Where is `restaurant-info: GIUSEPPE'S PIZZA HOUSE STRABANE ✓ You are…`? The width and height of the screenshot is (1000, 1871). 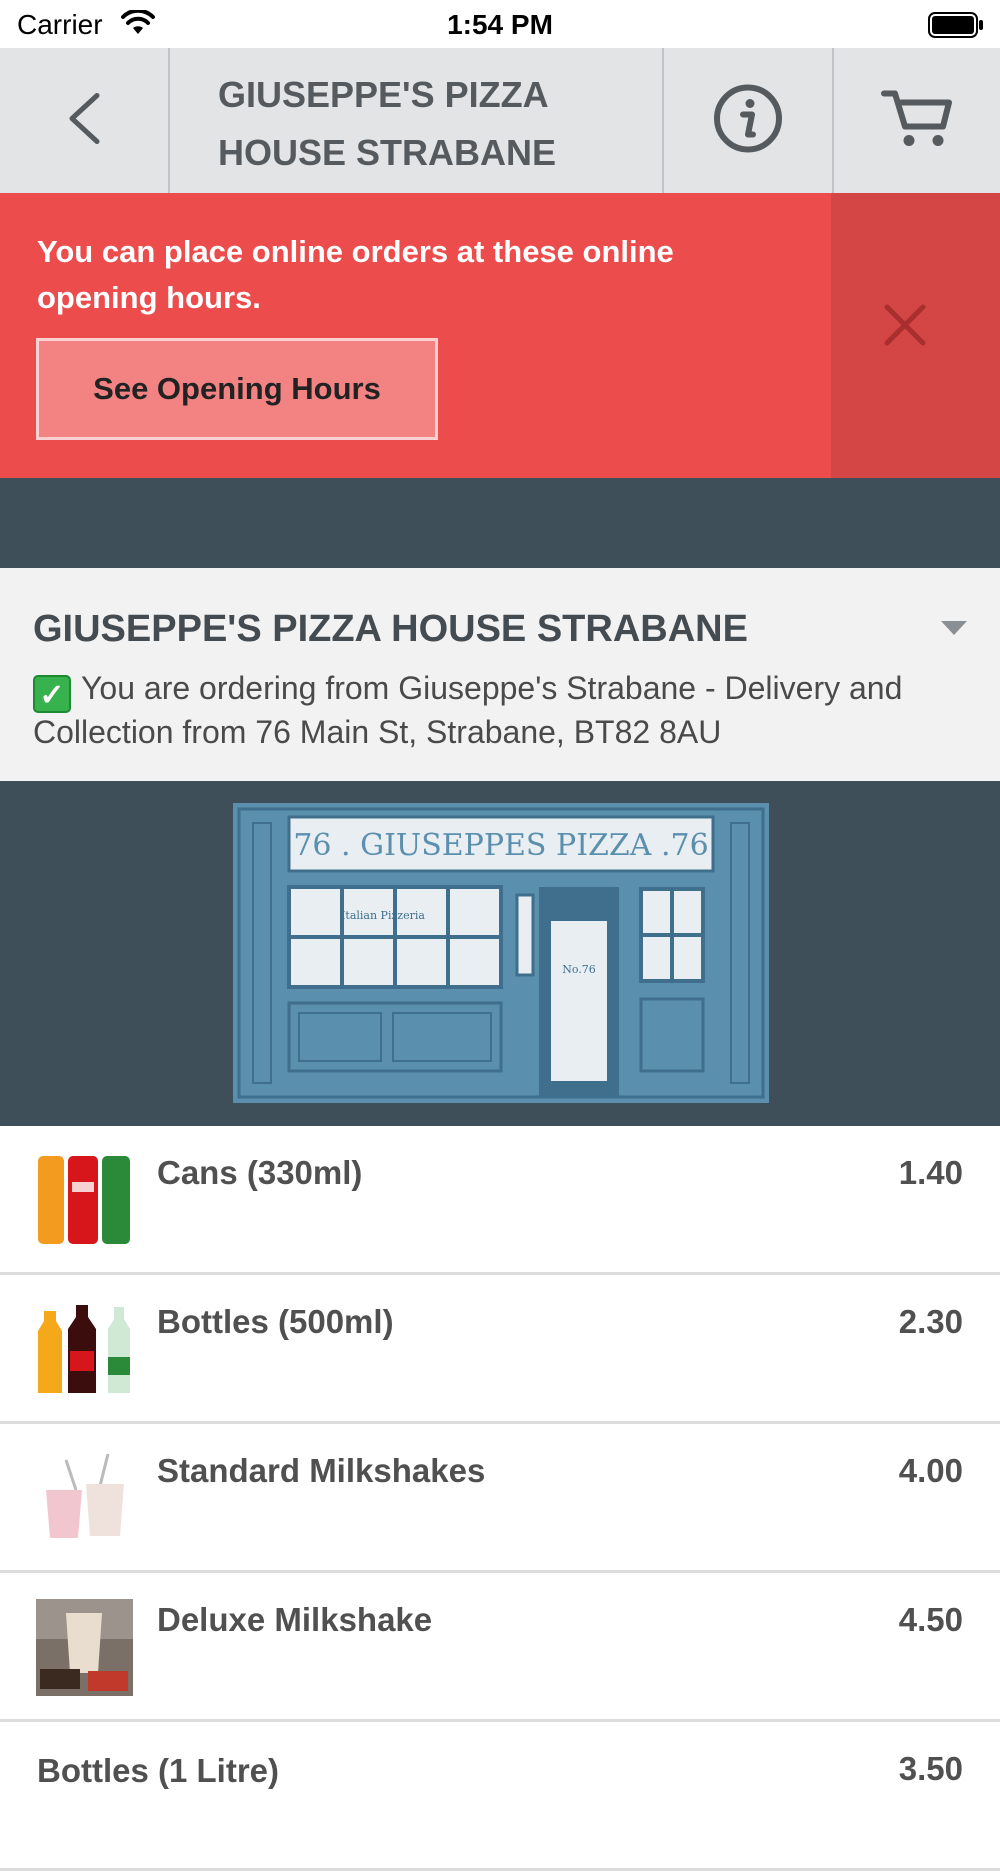
restaurant-info: GIUSEPPE'S PIZZA HOUSE STRABANE ✓ You are… is located at coordinates (500, 674).